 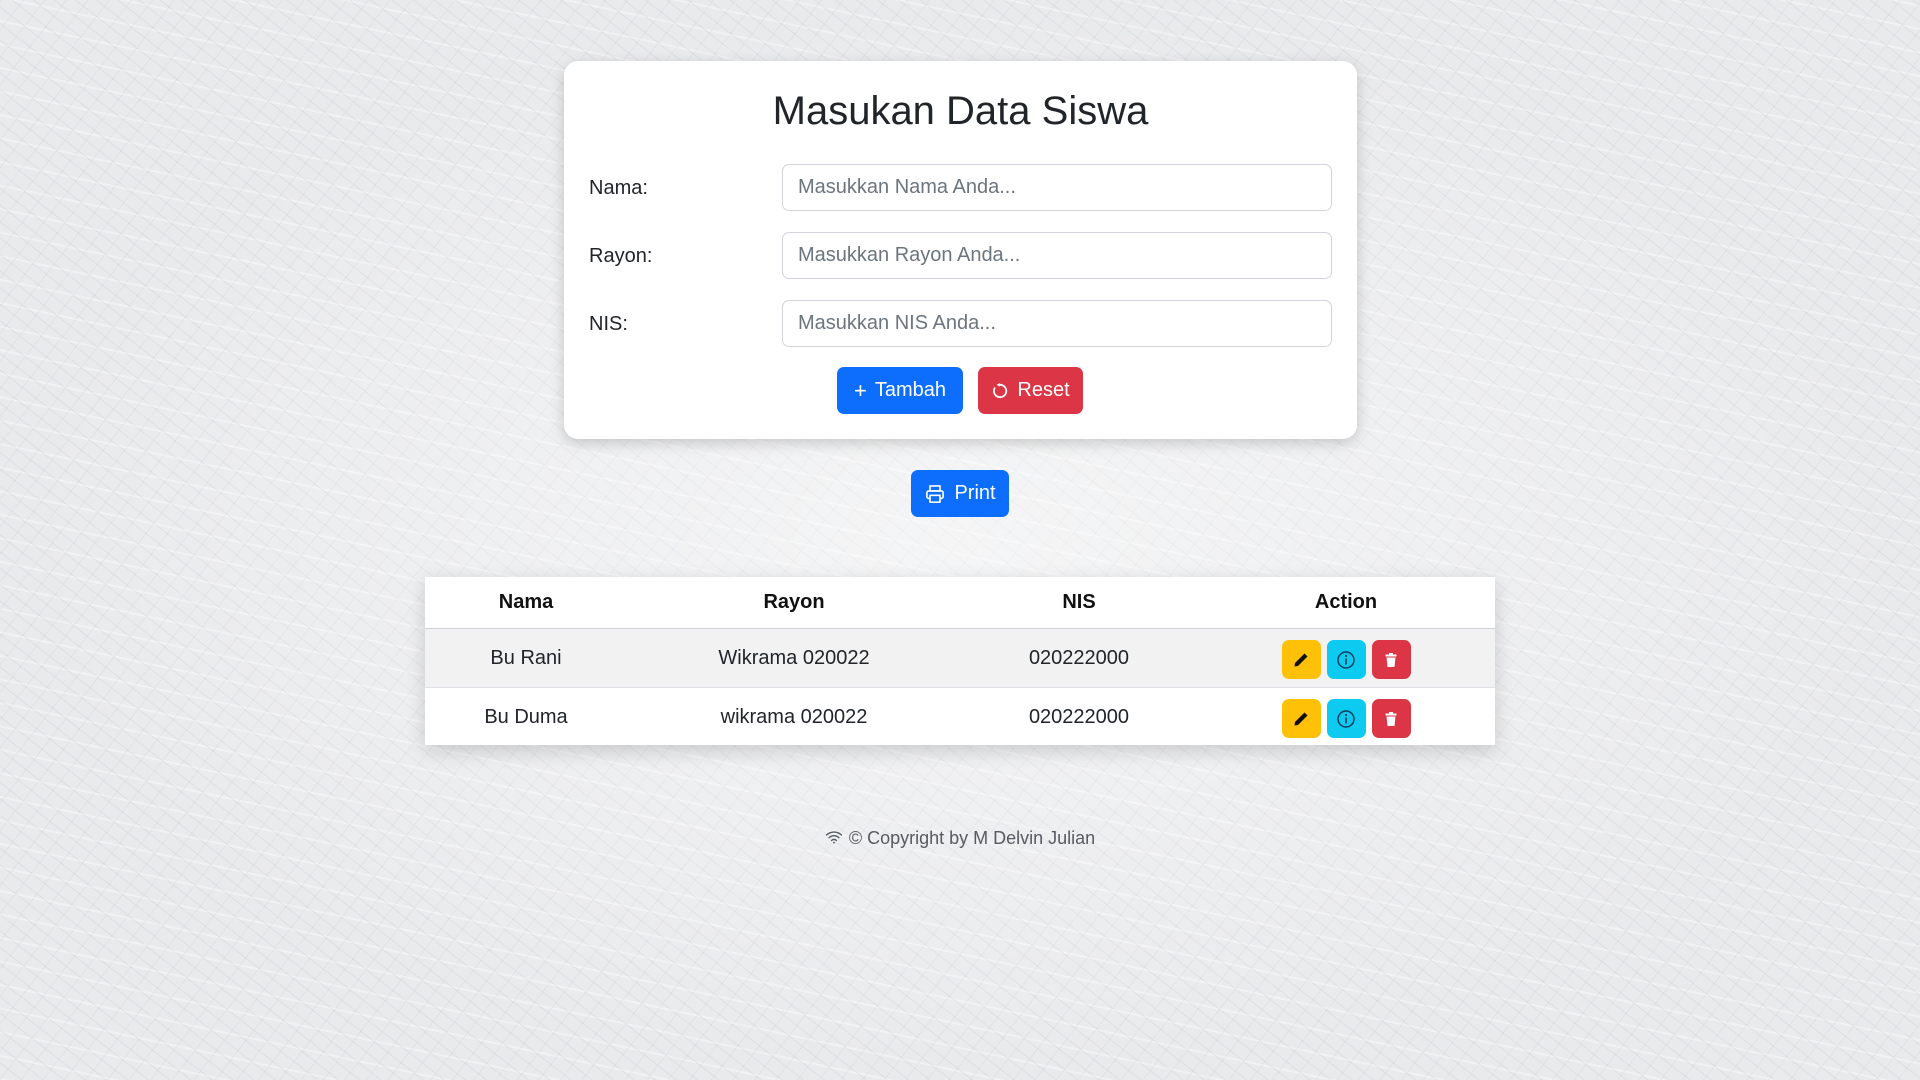 I want to click on form-row-rayon: Rayon:, so click(x=960, y=255).